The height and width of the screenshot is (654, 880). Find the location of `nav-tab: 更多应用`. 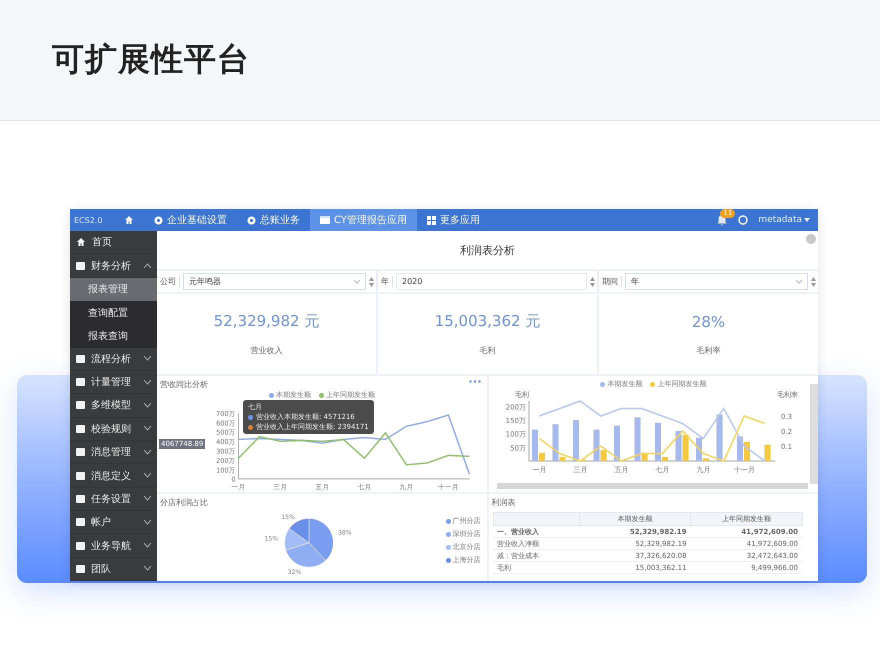

nav-tab: 更多应用 is located at coordinates (453, 220).